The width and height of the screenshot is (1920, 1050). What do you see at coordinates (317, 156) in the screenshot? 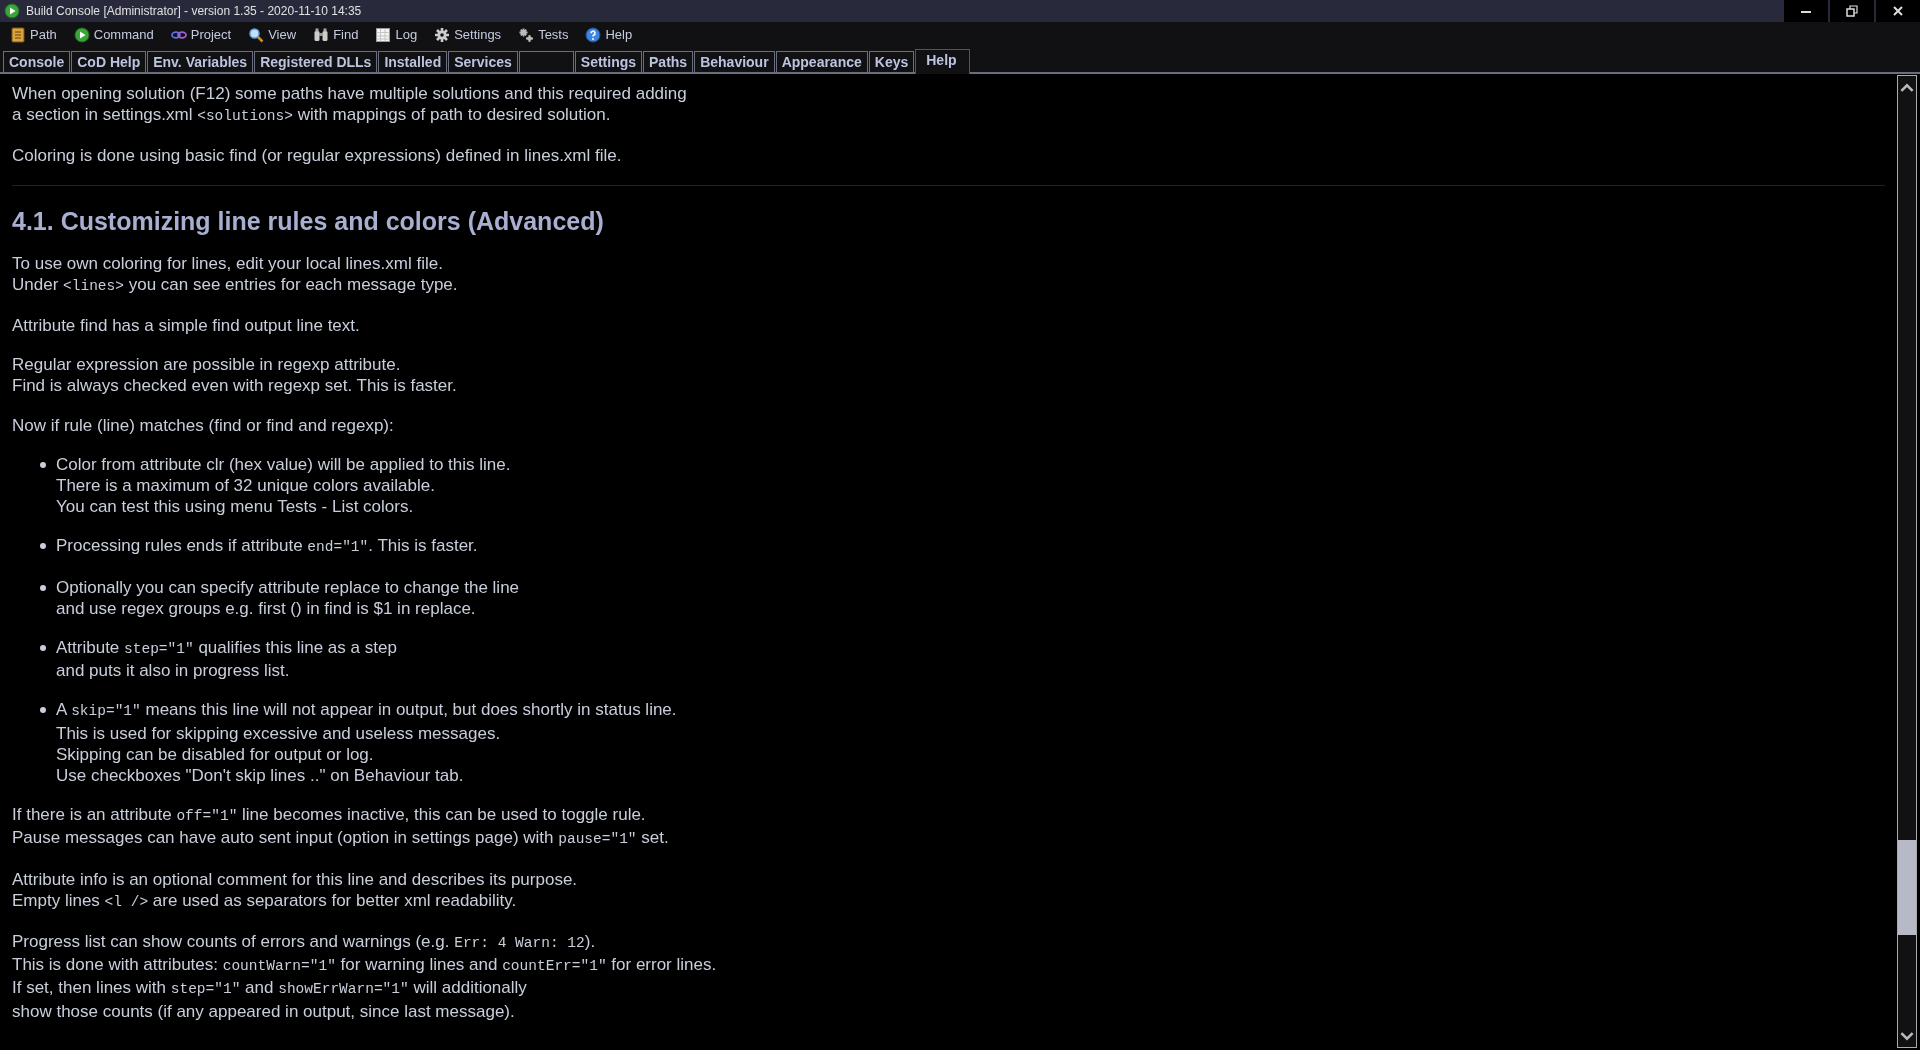
I see `text-line: Coloring is done using basic find (or regular expressions) defined in lines.xml file.` at bounding box center [317, 156].